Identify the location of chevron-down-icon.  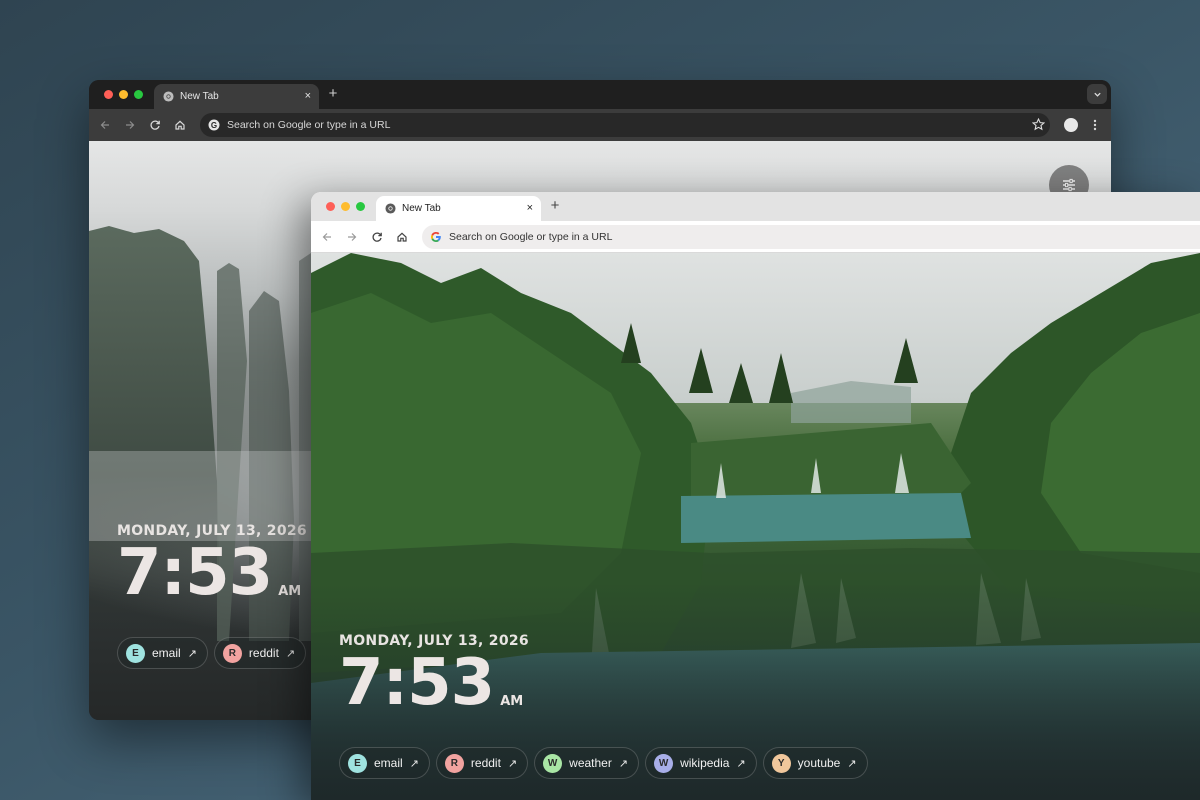
(1097, 94).